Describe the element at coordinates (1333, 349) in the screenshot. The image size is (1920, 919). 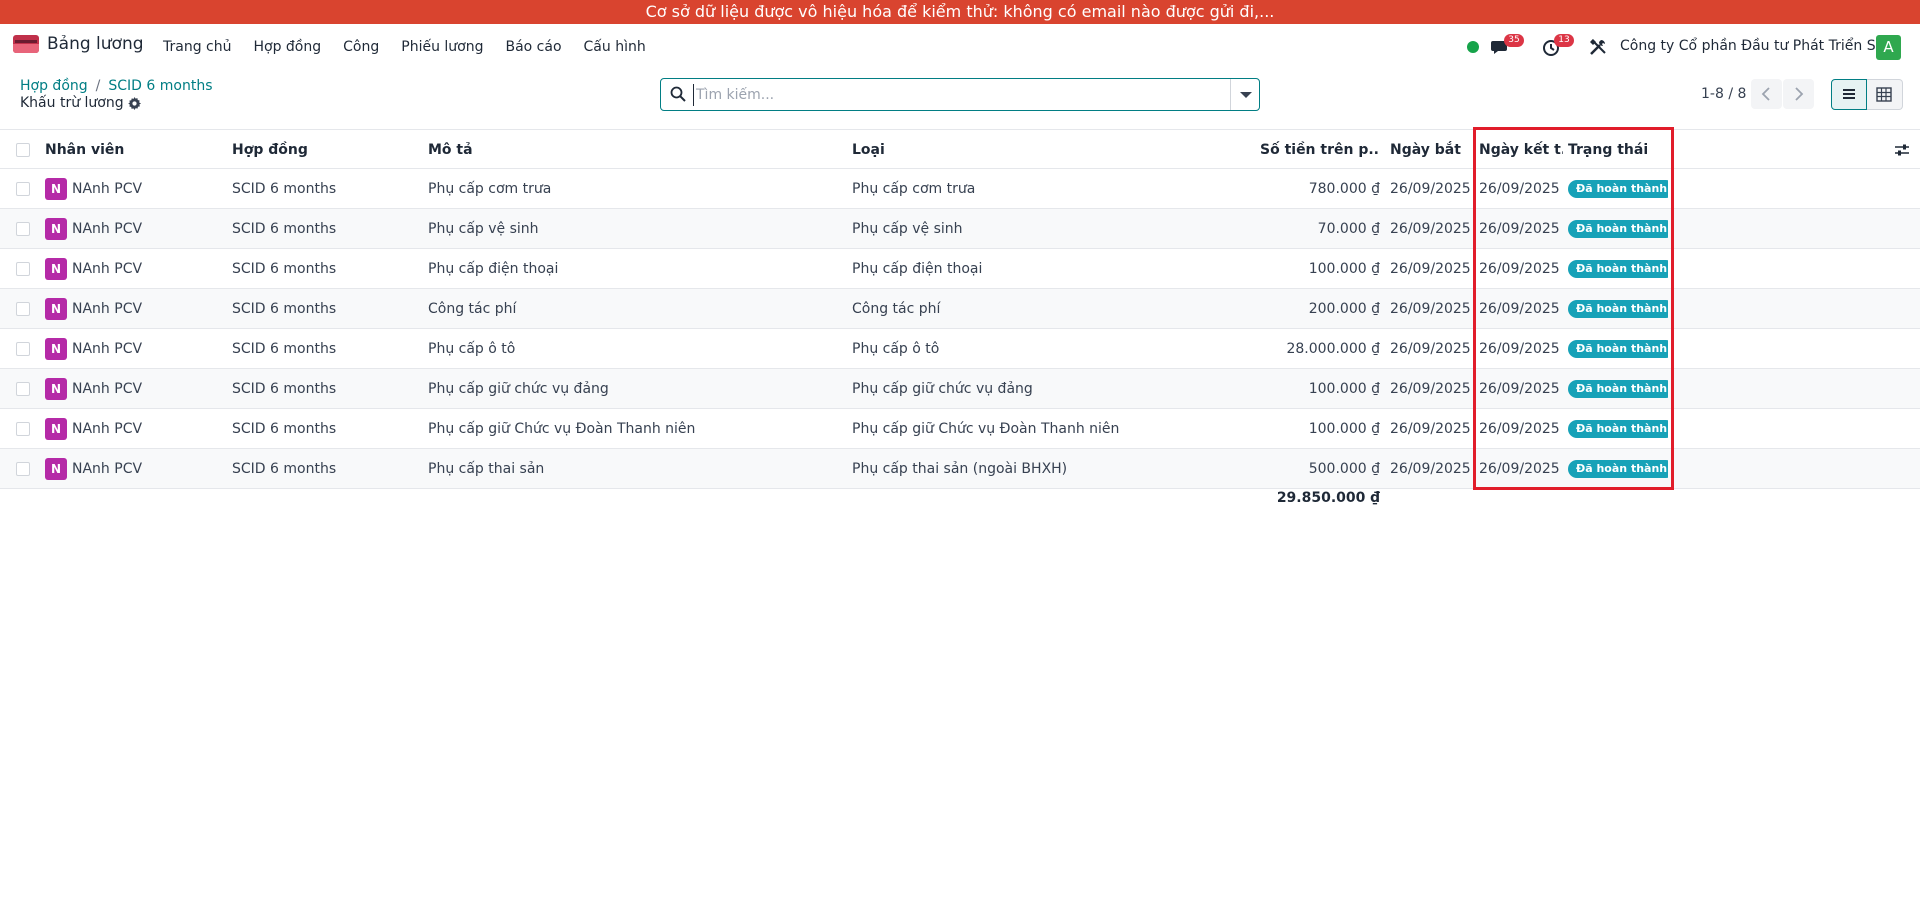
I see `cell-amount: 28.000.000 ₫` at that location.